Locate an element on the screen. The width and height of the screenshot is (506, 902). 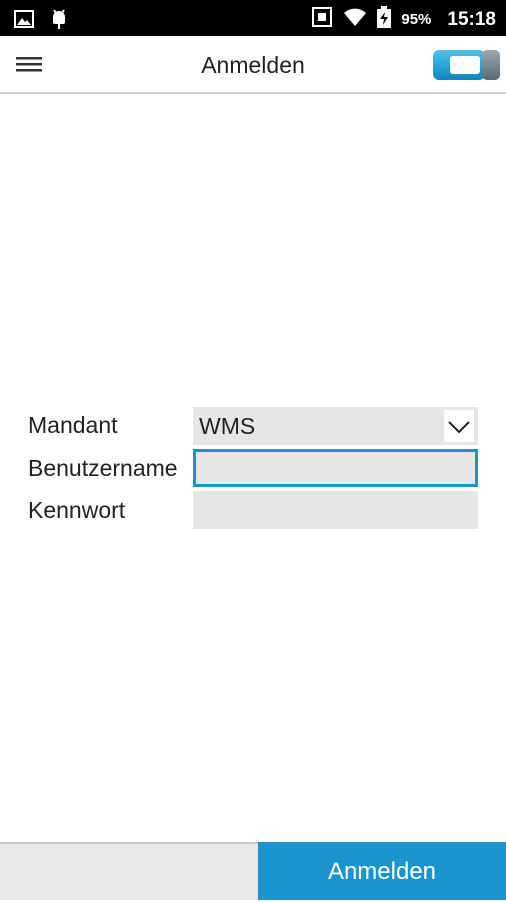
mandant-value: WMS is located at coordinates (227, 426).